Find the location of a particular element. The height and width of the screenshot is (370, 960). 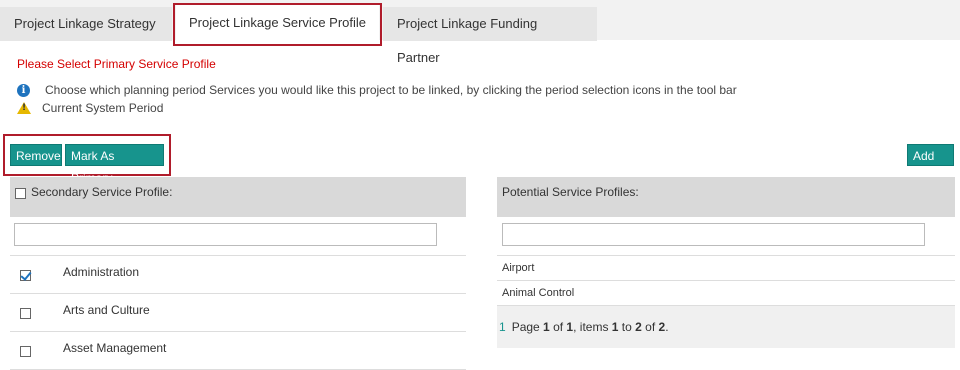

list-item: Administration is located at coordinates (238, 275).